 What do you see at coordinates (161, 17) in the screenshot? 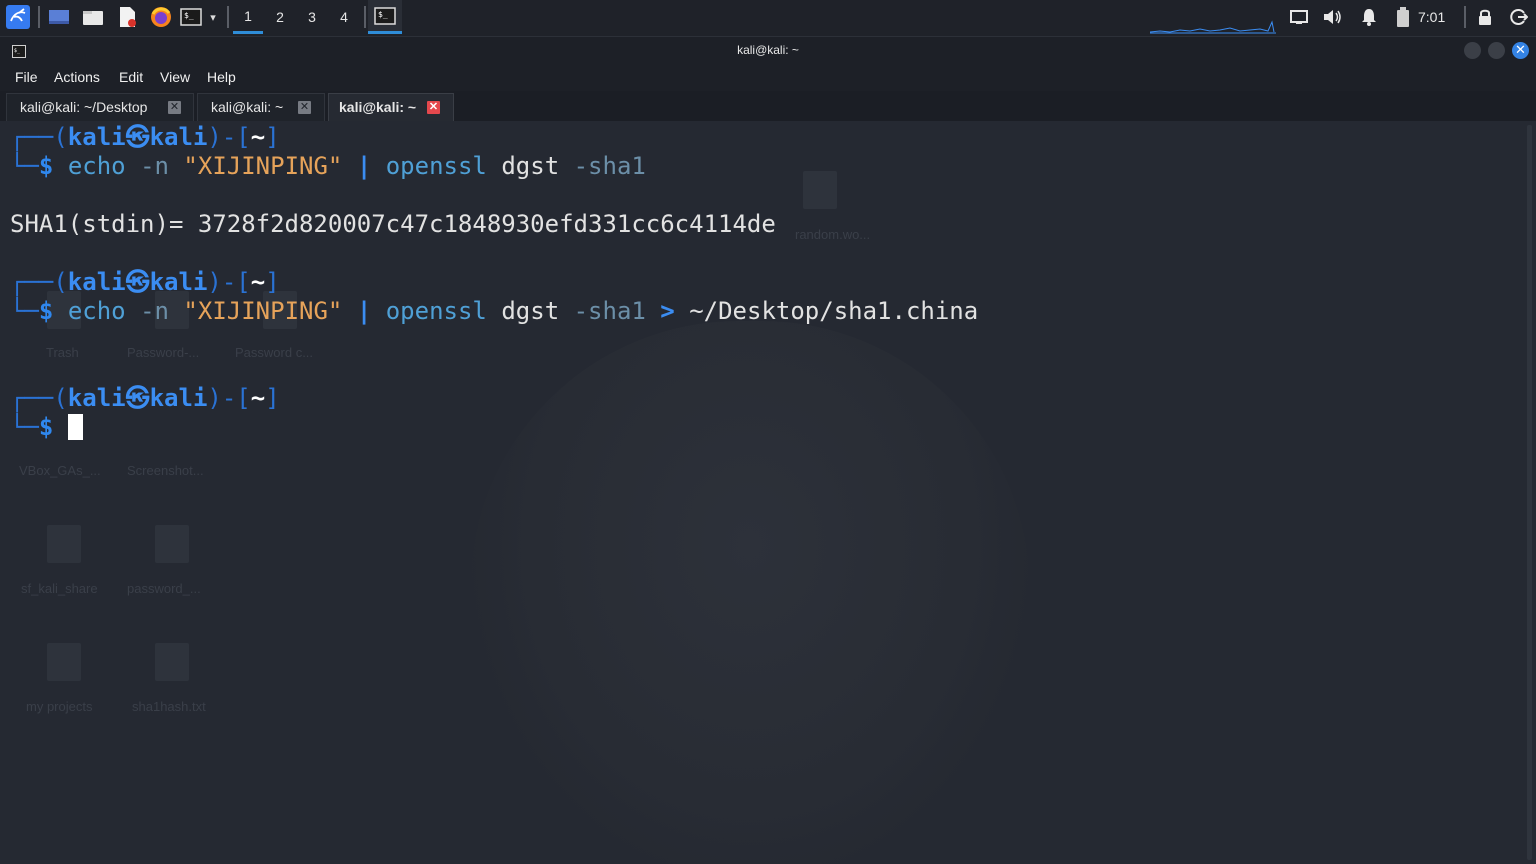
I see `firefox-icon` at bounding box center [161, 17].